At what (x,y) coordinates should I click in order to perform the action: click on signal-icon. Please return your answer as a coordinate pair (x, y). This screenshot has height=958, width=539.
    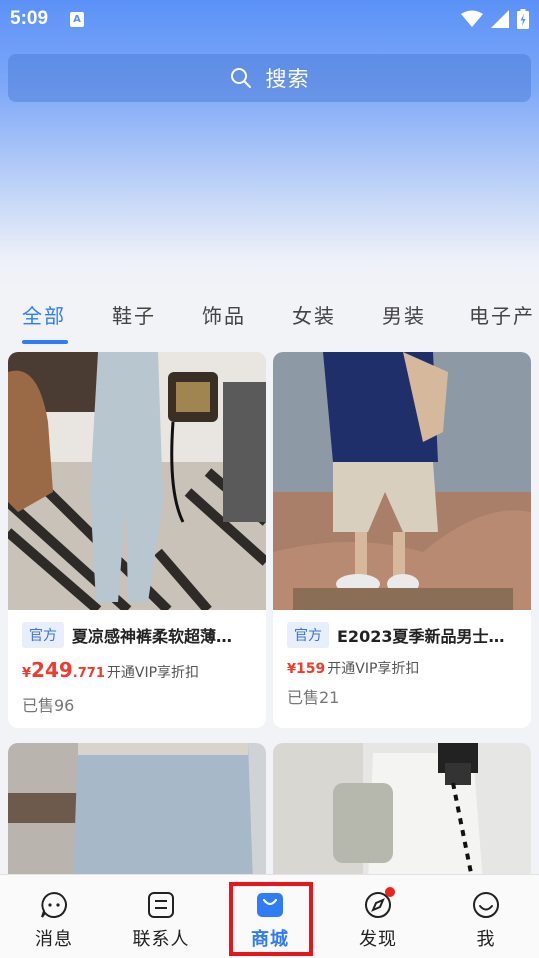
    Looking at the image, I should click on (500, 19).